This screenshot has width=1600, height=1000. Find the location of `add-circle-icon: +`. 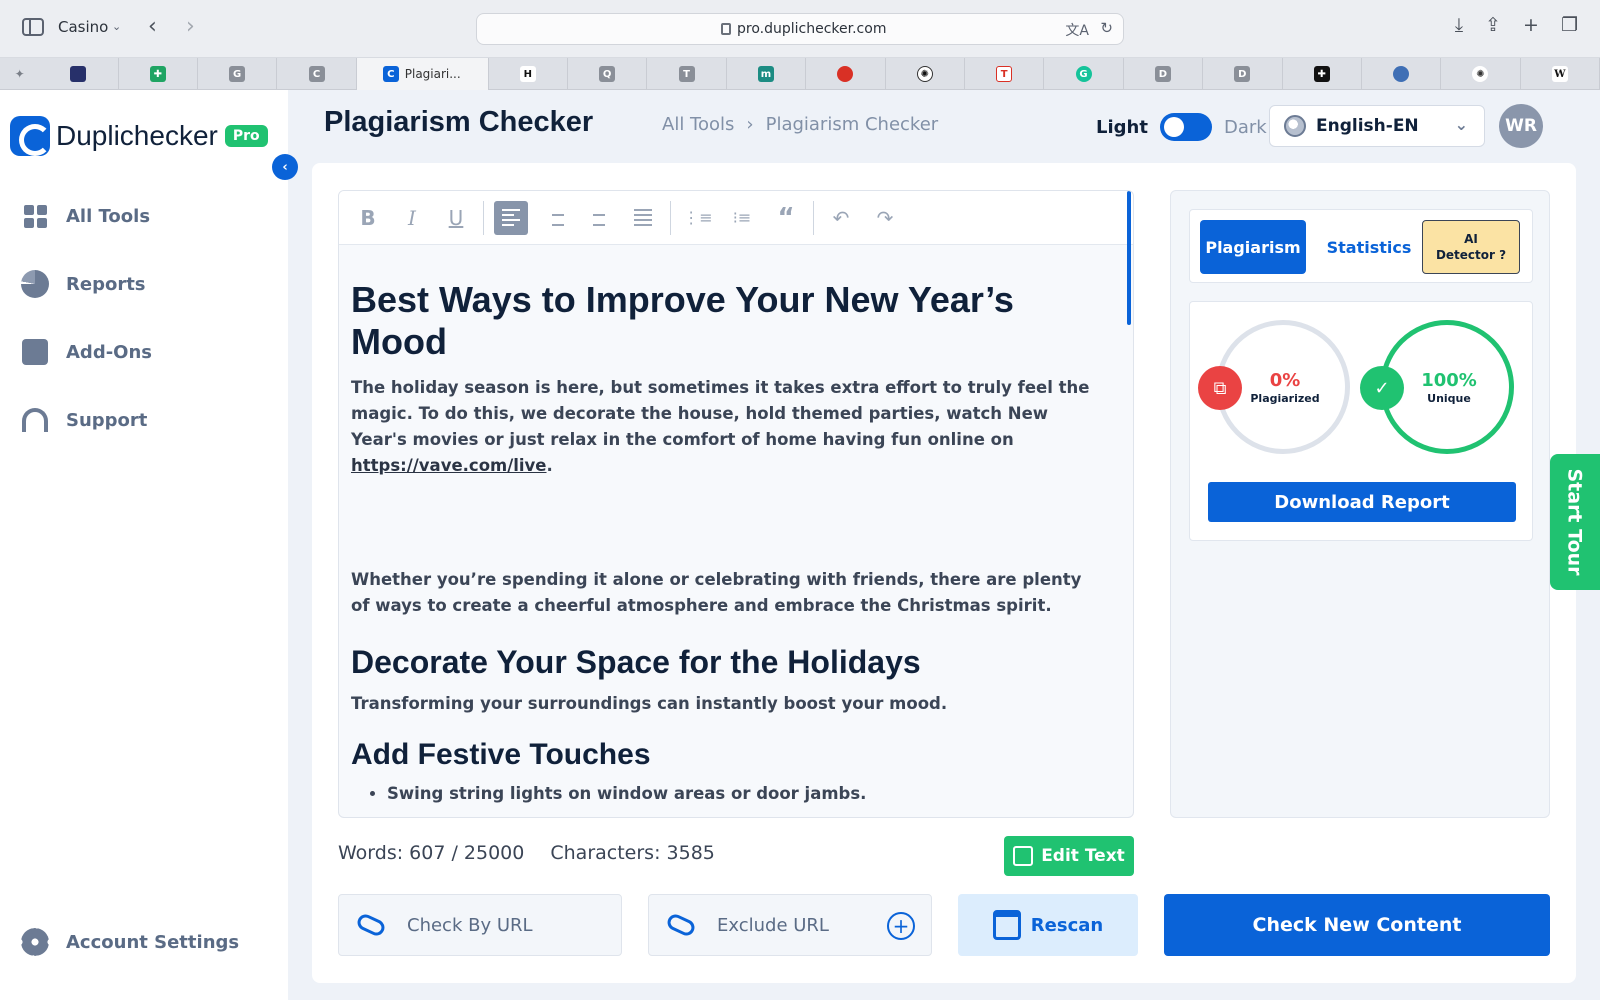

add-circle-icon: + is located at coordinates (901, 926).